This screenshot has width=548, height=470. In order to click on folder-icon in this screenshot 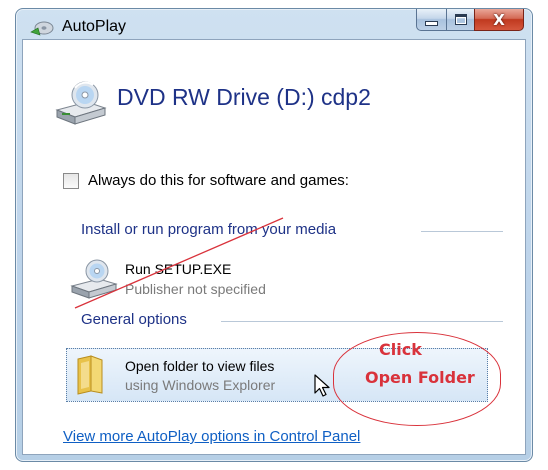, I will do `click(90, 375)`.